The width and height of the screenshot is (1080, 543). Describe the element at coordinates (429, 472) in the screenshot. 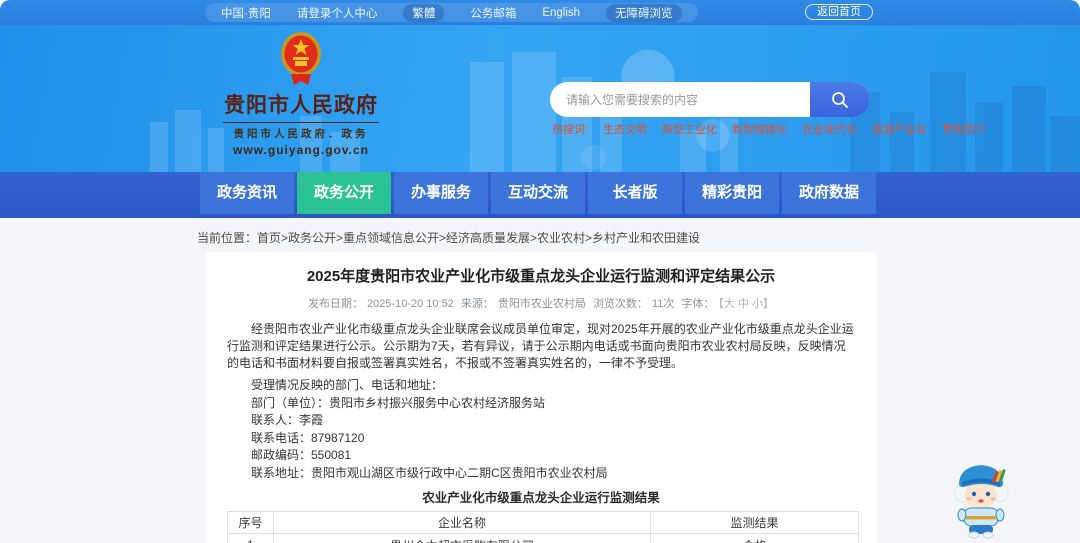

I see `contact-address-line: 联系地址：贵阳市观山湖区市级行政中心二期C区贵阳市农业农村局` at that location.